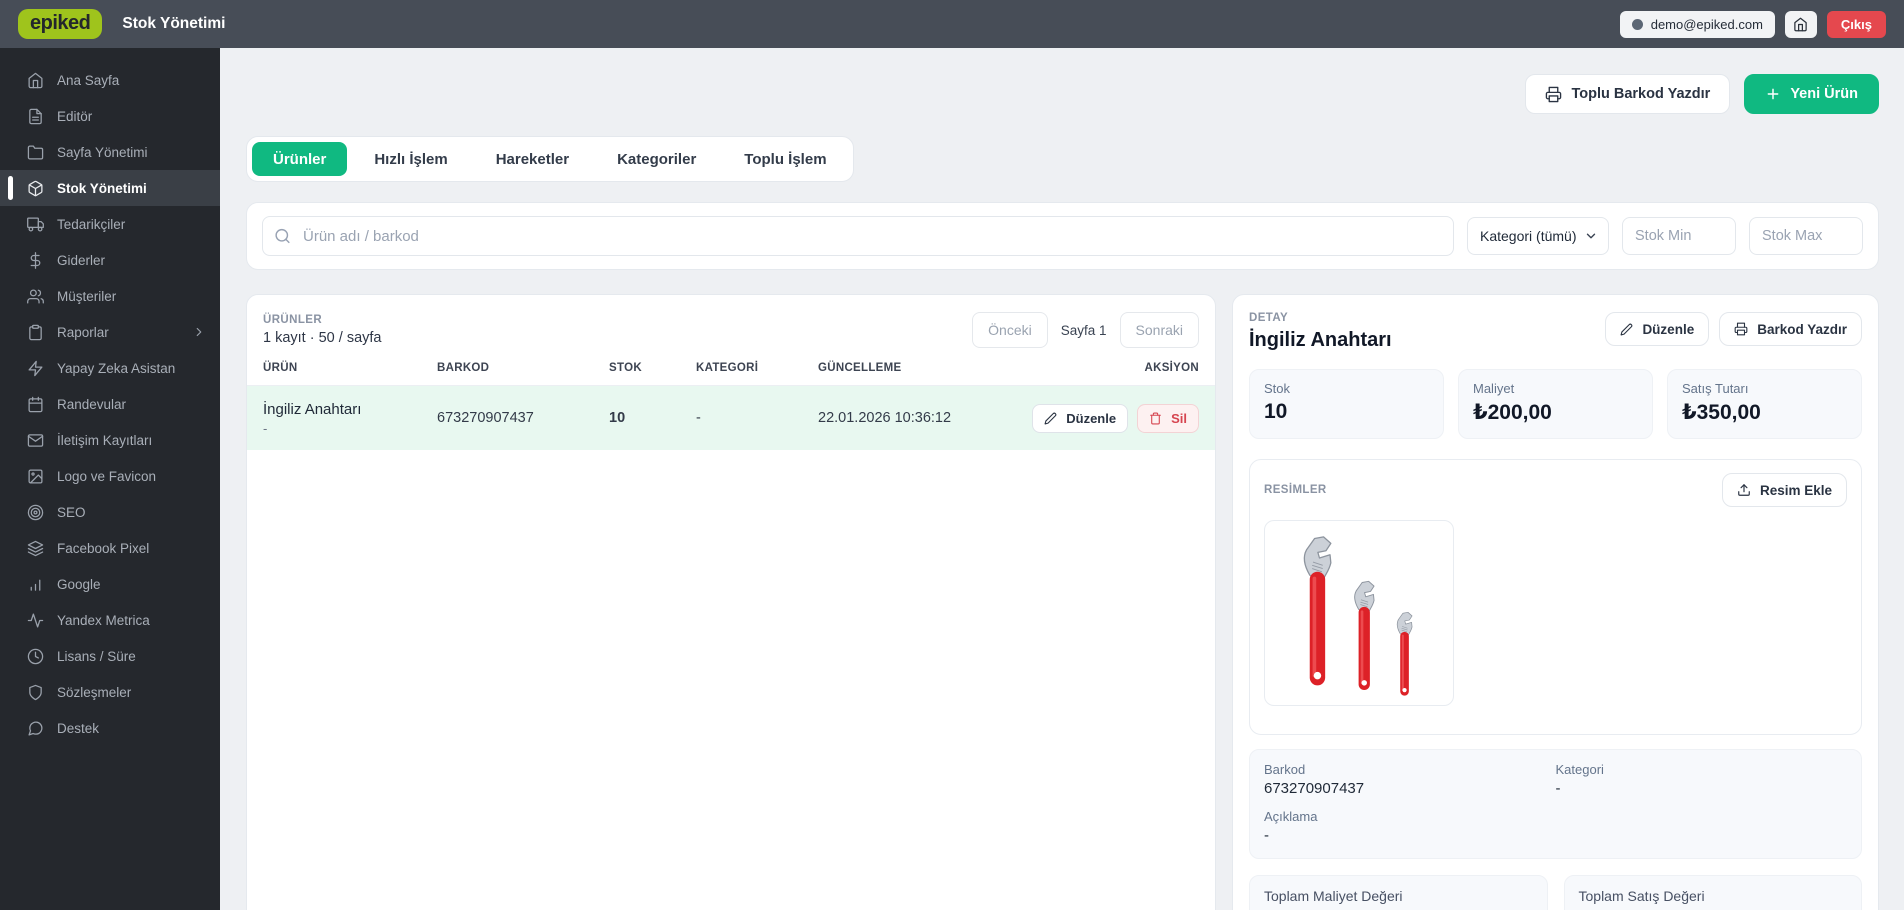 The width and height of the screenshot is (1904, 910). Describe the element at coordinates (35, 332) in the screenshot. I see `clipboard-icon` at that location.